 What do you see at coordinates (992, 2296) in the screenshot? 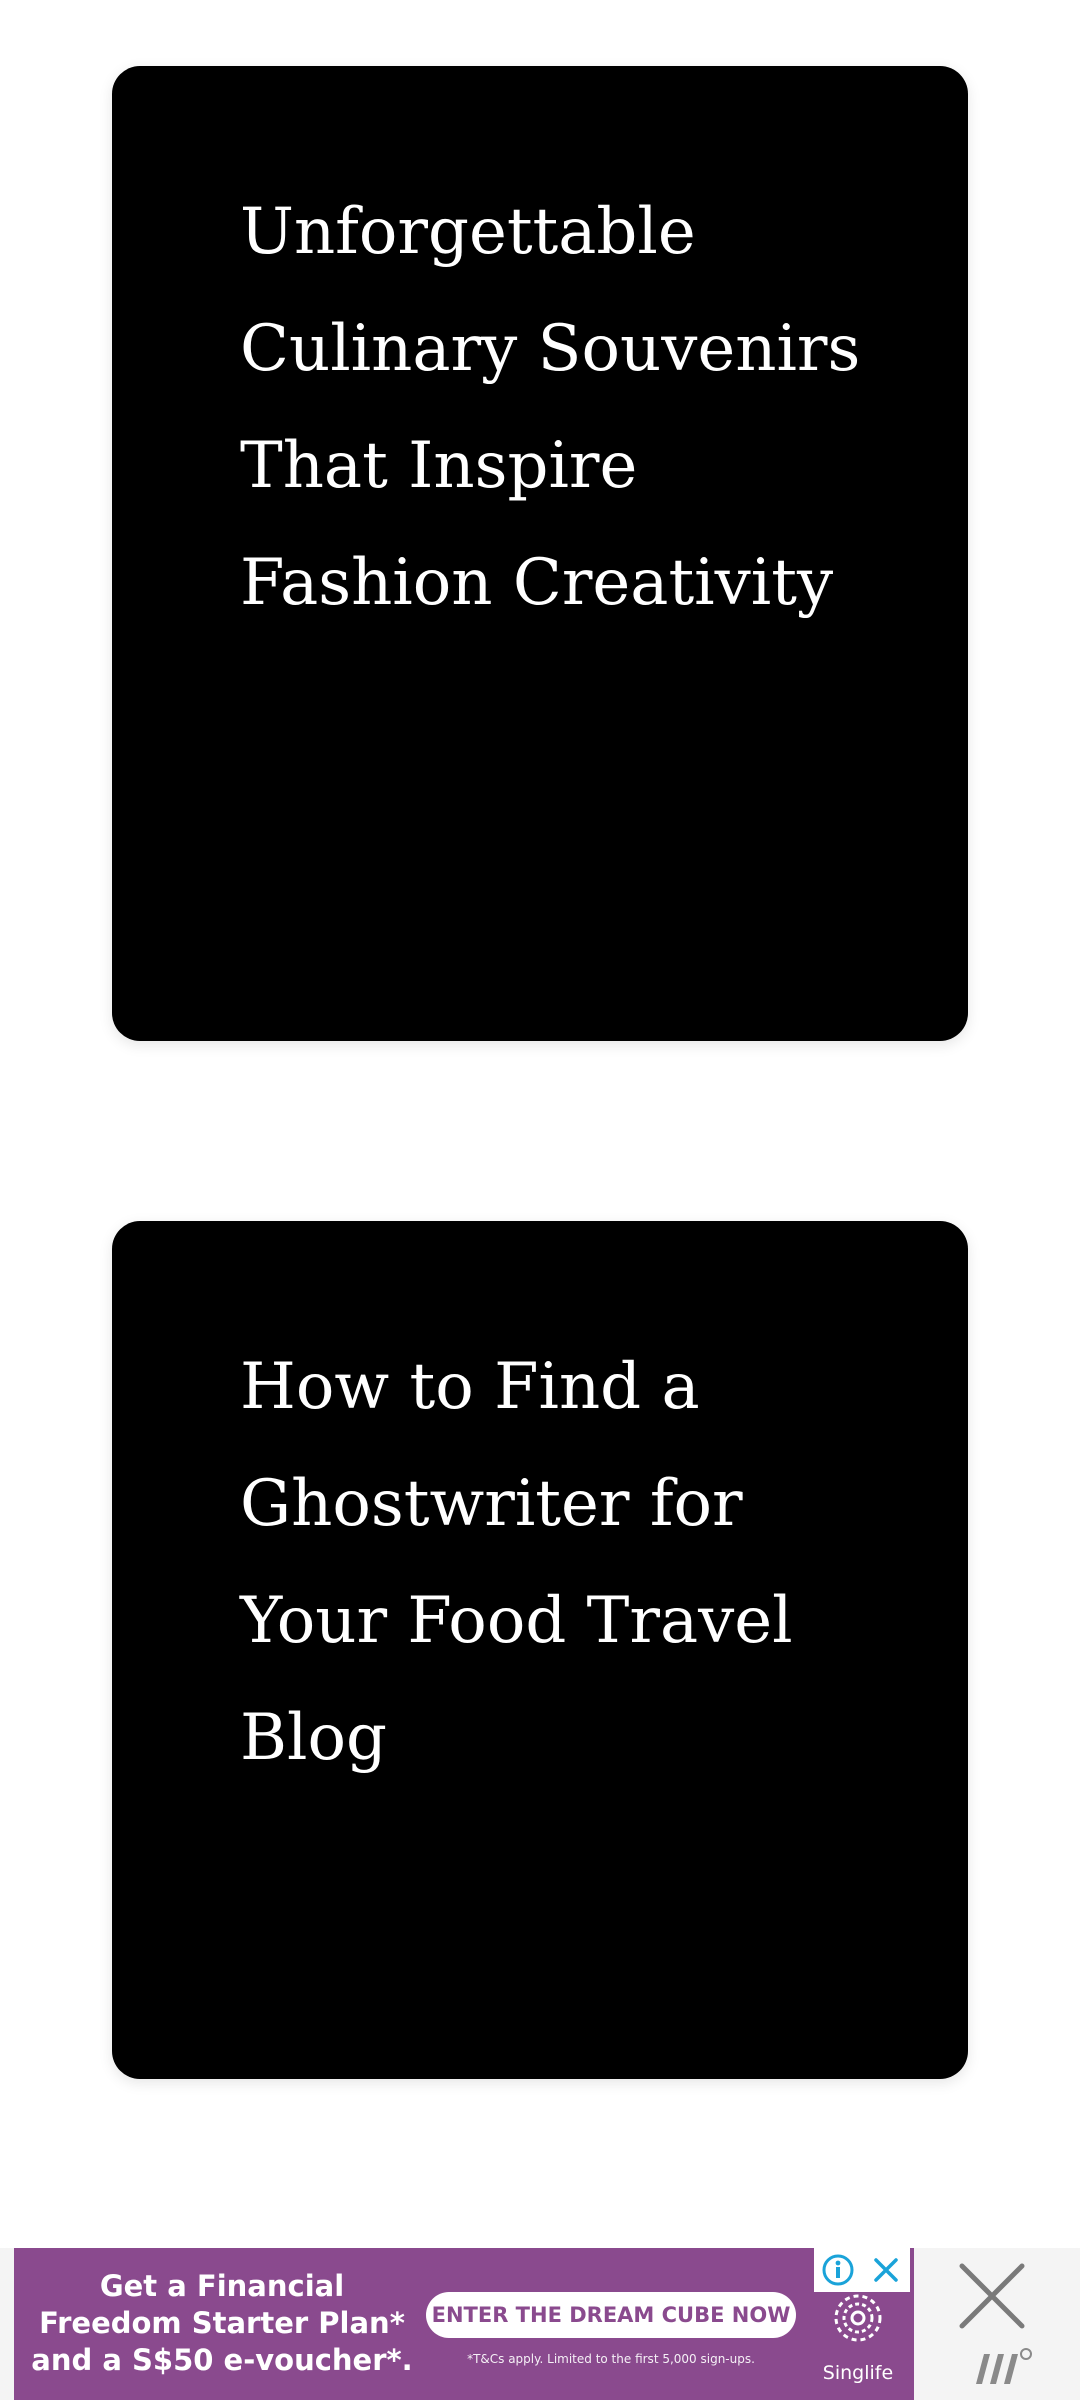
I see `close-ad-icon` at bounding box center [992, 2296].